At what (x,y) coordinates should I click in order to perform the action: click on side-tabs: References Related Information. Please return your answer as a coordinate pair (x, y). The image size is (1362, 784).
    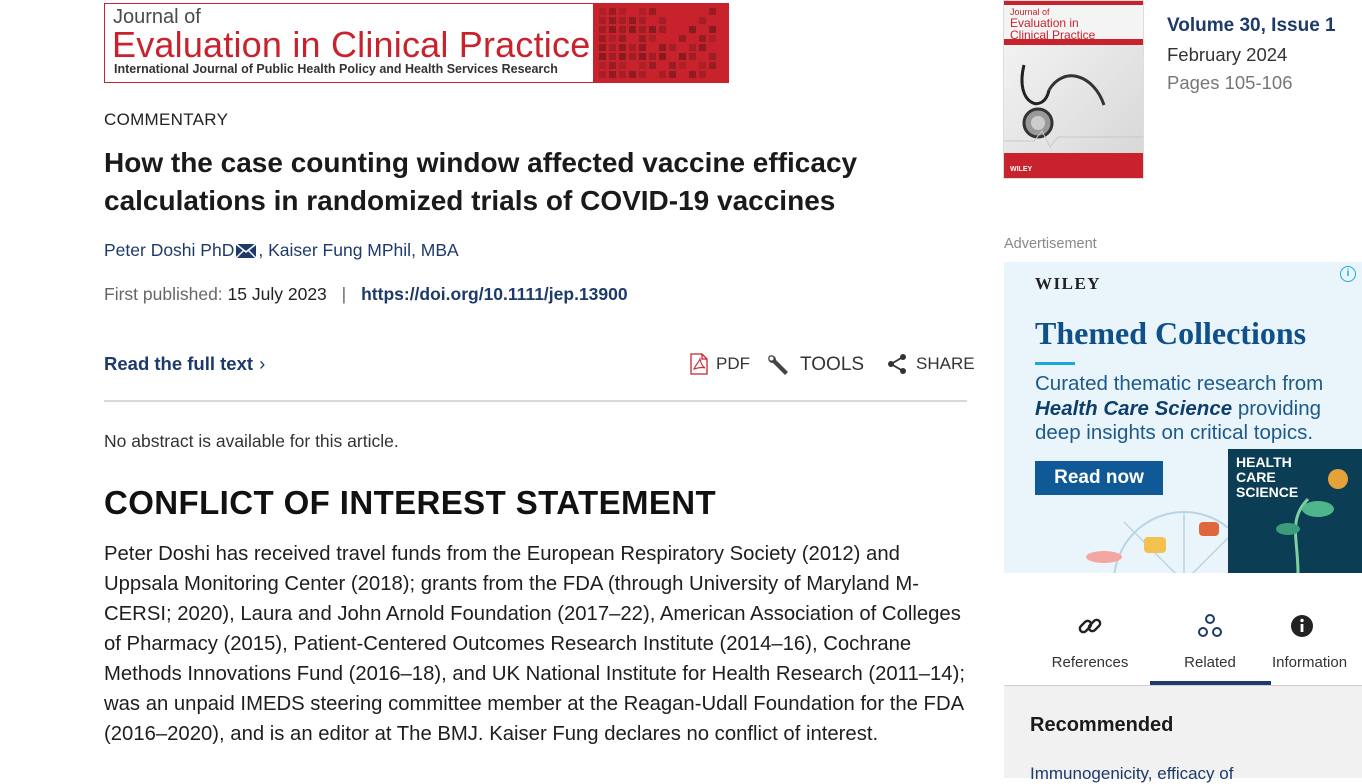
    Looking at the image, I should click on (1183, 645).